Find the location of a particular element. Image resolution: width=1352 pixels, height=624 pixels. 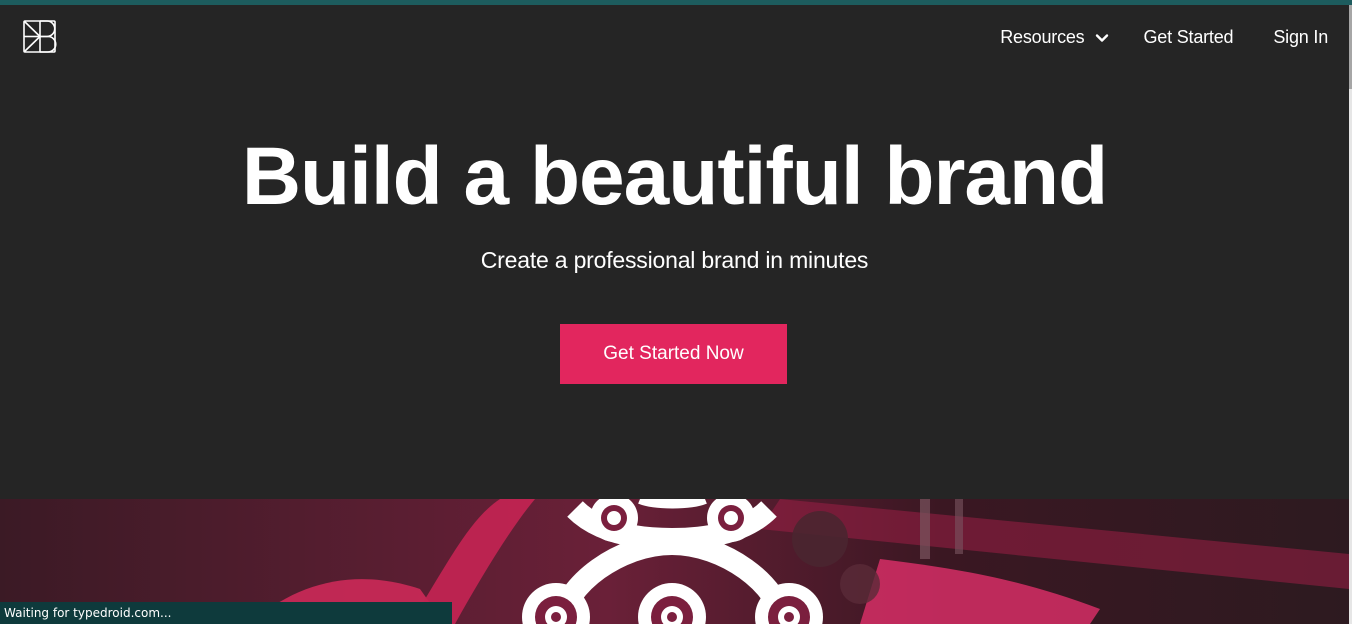

chevron-down-icon is located at coordinates (1101, 37).